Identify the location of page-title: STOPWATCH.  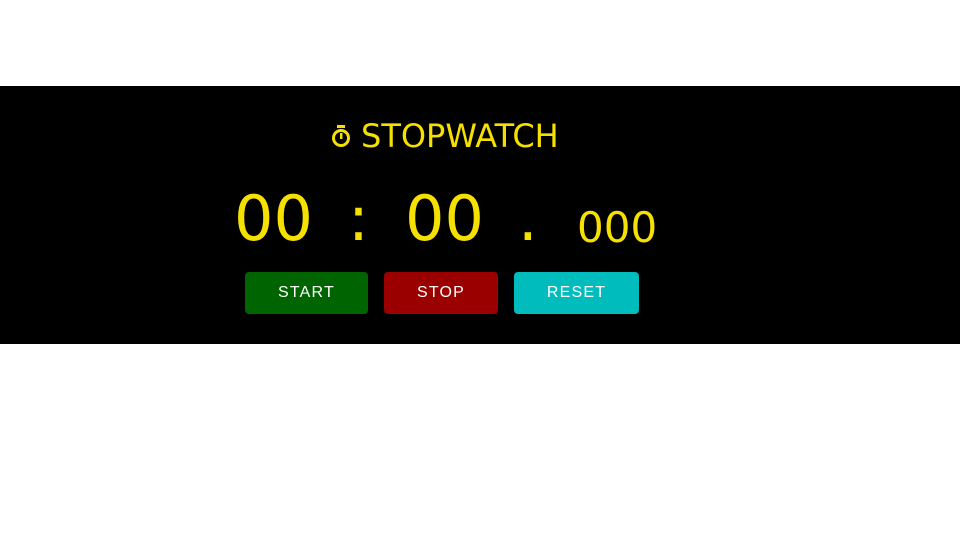
(460, 136).